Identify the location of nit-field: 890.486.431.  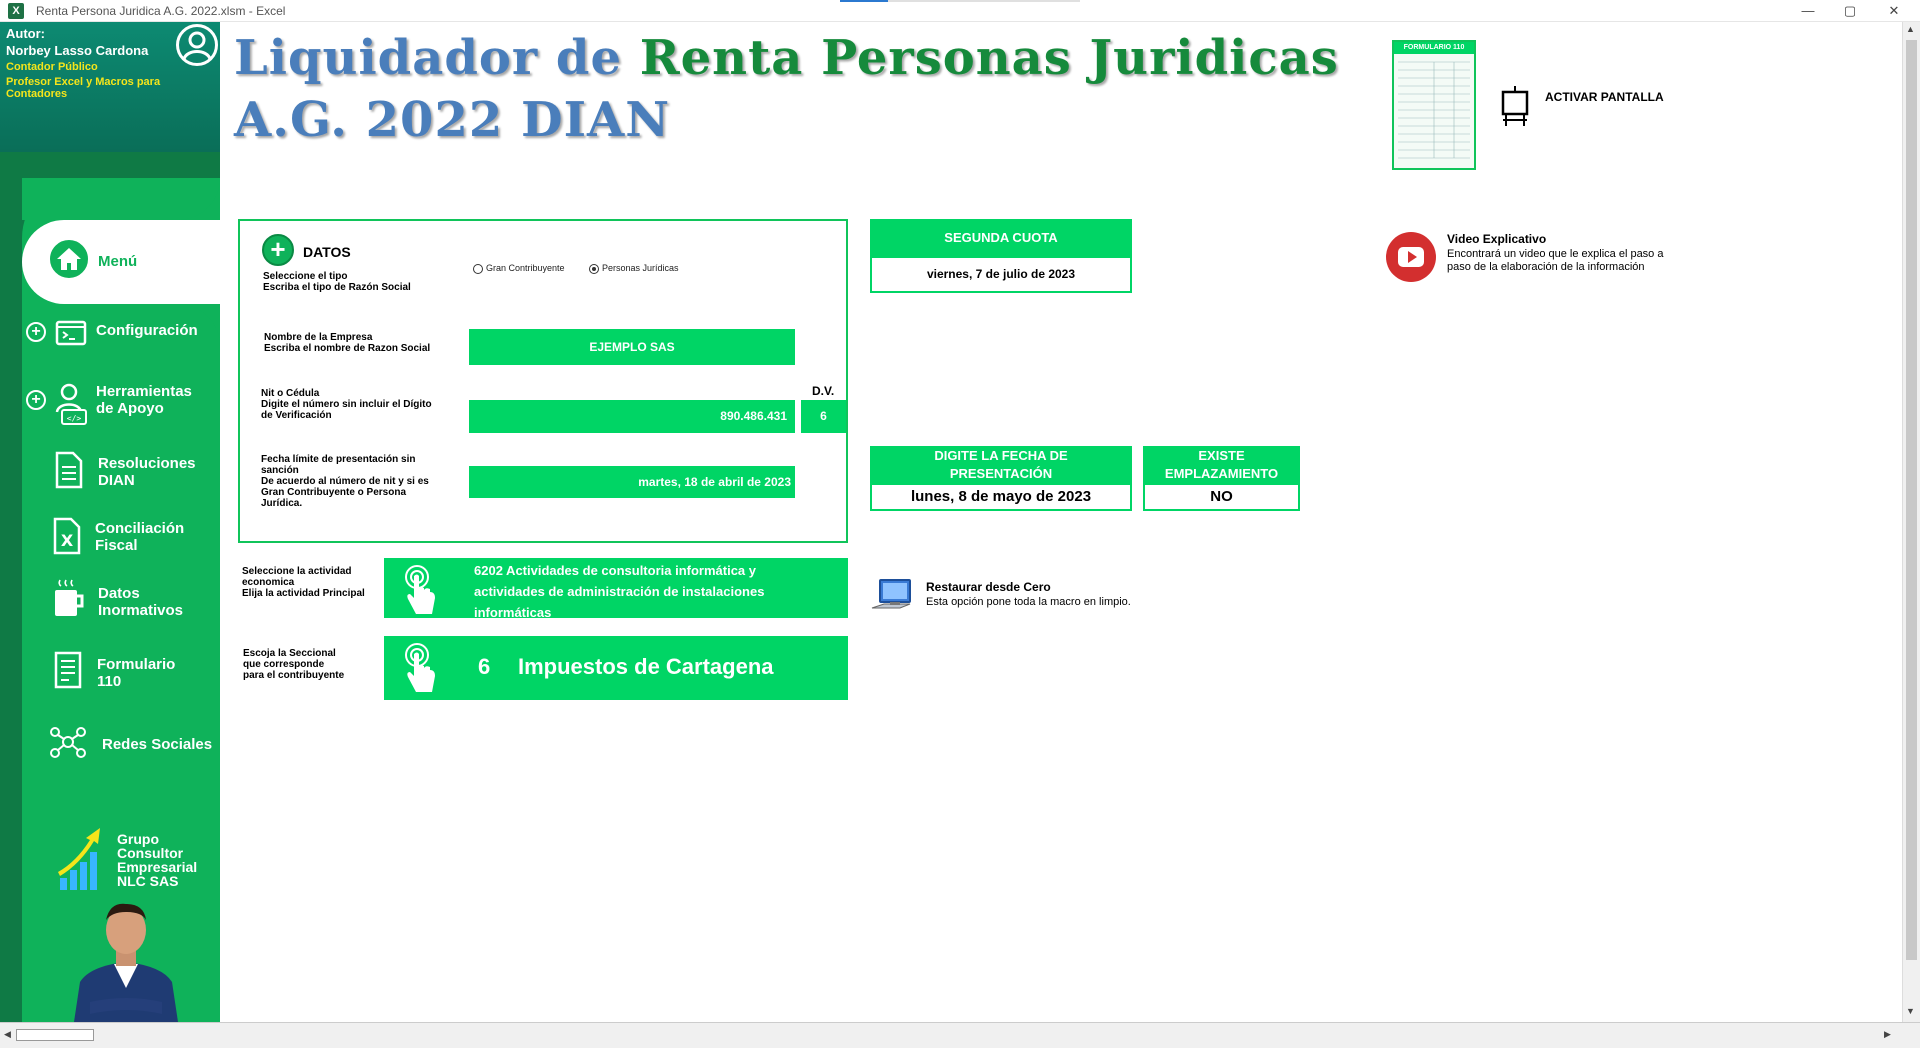
(632, 416).